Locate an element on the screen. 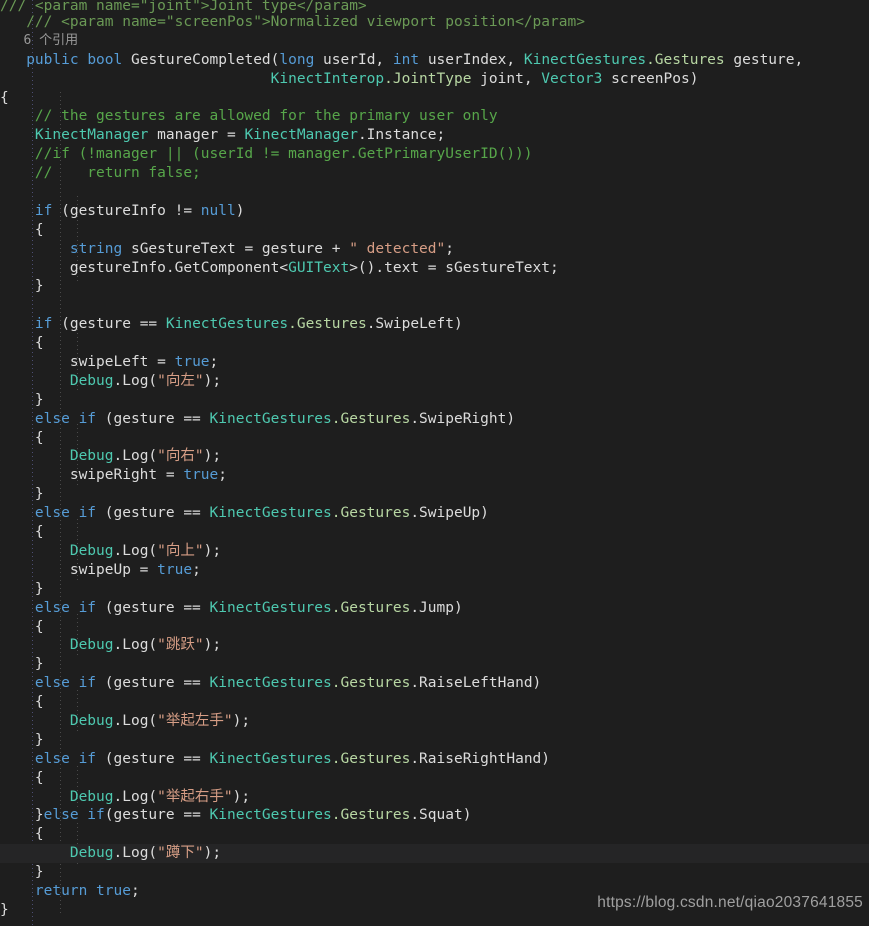 Image resolution: width=869 pixels, height=926 pixels. string-jump: "跳跃" is located at coordinates (180, 645).